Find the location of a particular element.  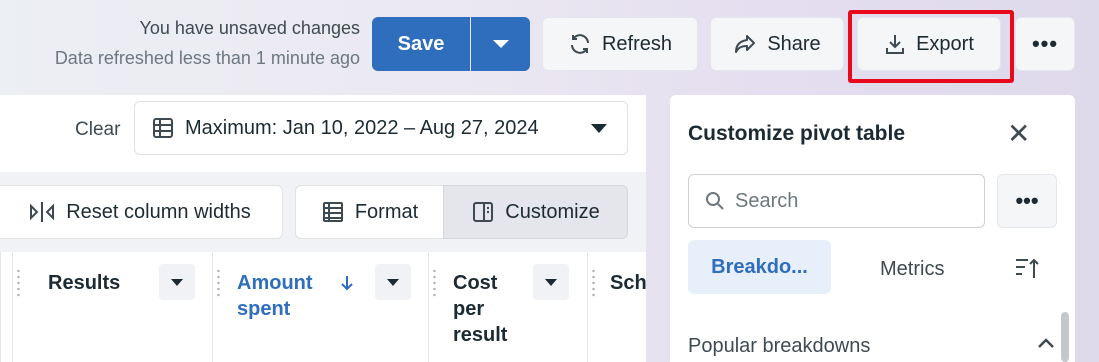

column-title: Sch is located at coordinates (628, 283).